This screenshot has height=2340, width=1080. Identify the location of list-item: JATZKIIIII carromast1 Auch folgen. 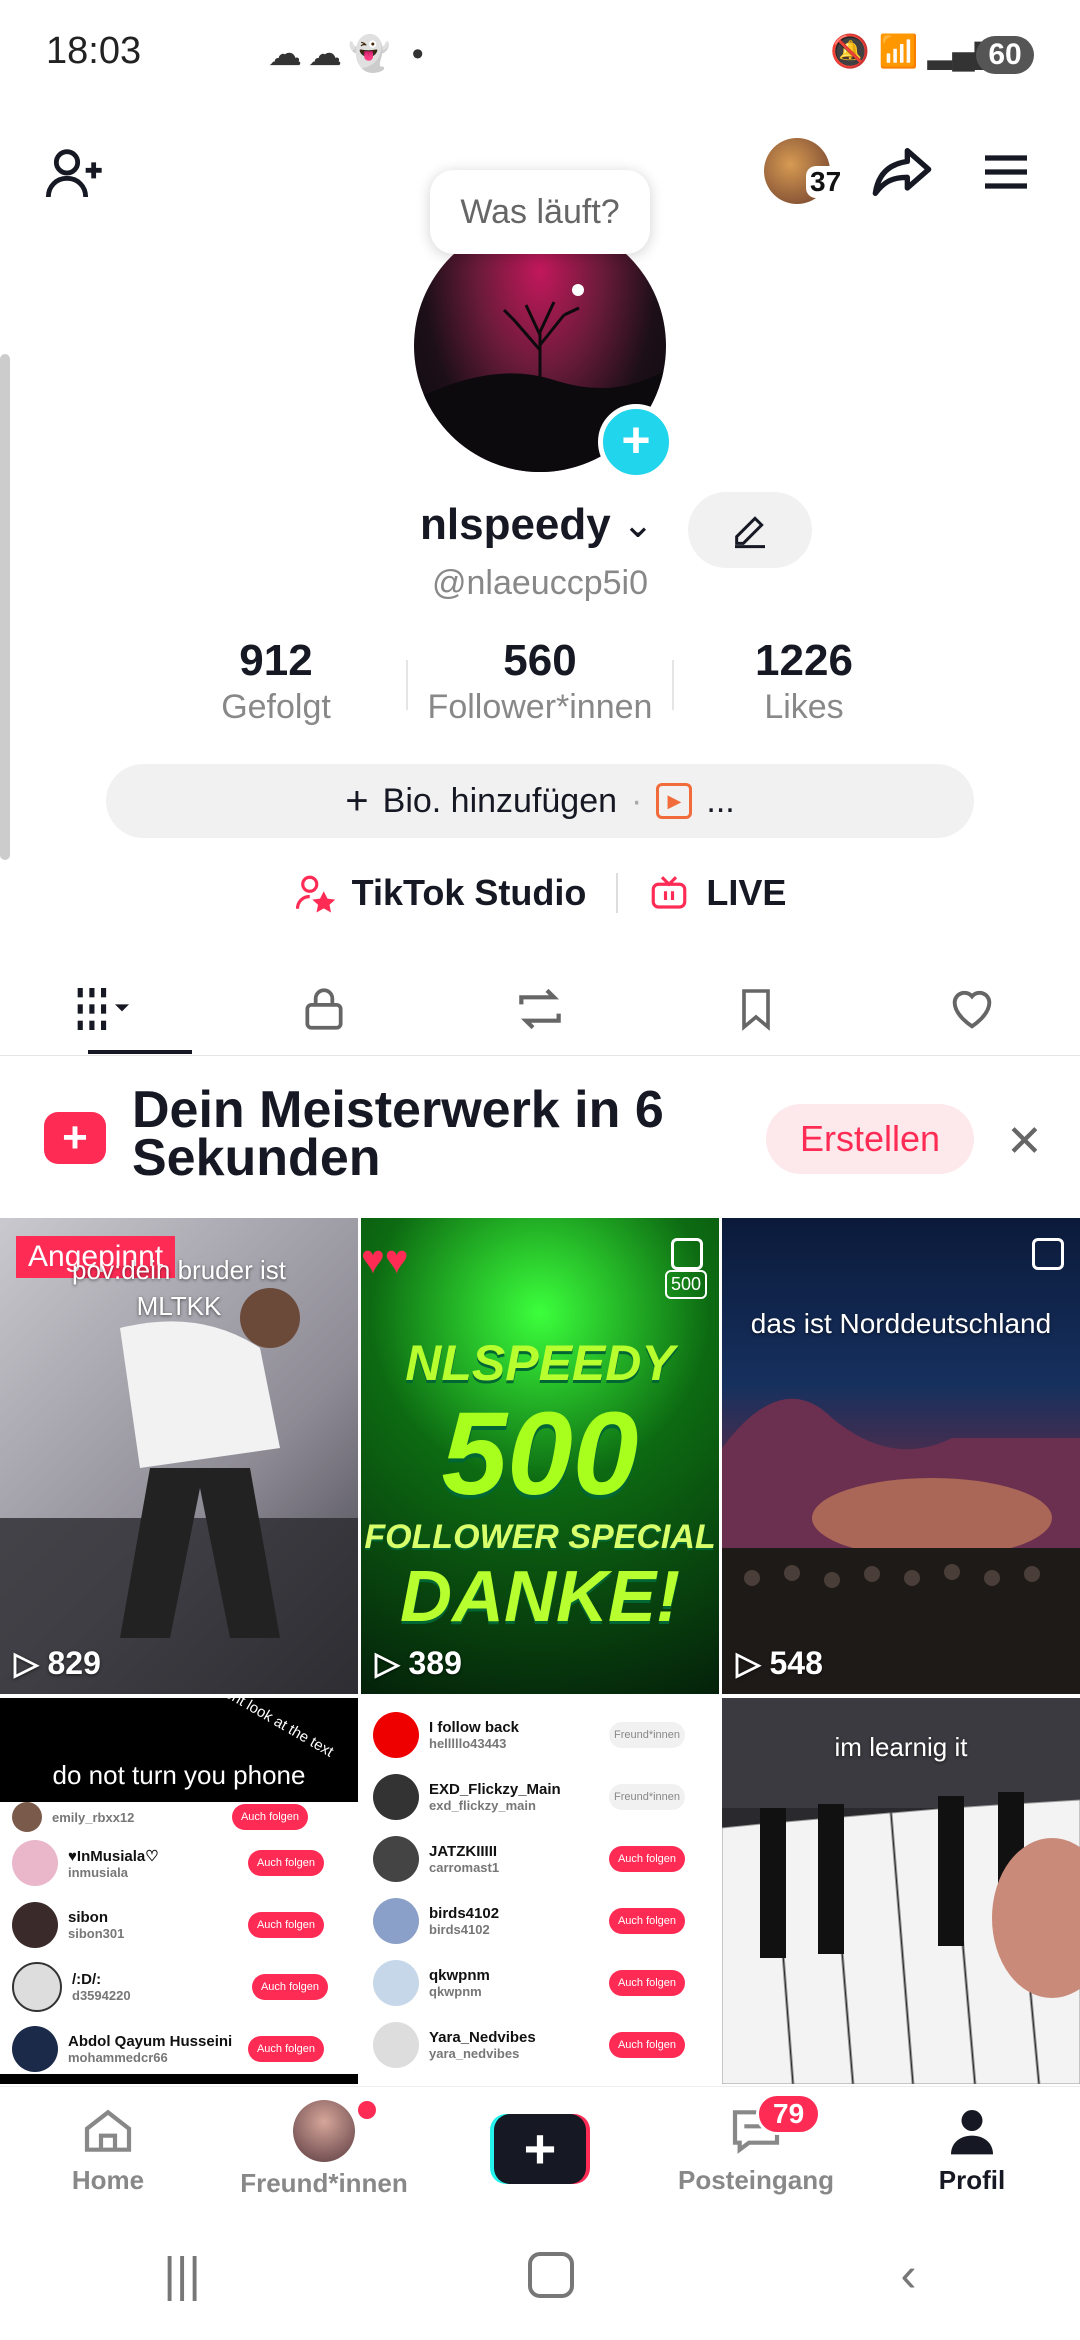
(540, 1859).